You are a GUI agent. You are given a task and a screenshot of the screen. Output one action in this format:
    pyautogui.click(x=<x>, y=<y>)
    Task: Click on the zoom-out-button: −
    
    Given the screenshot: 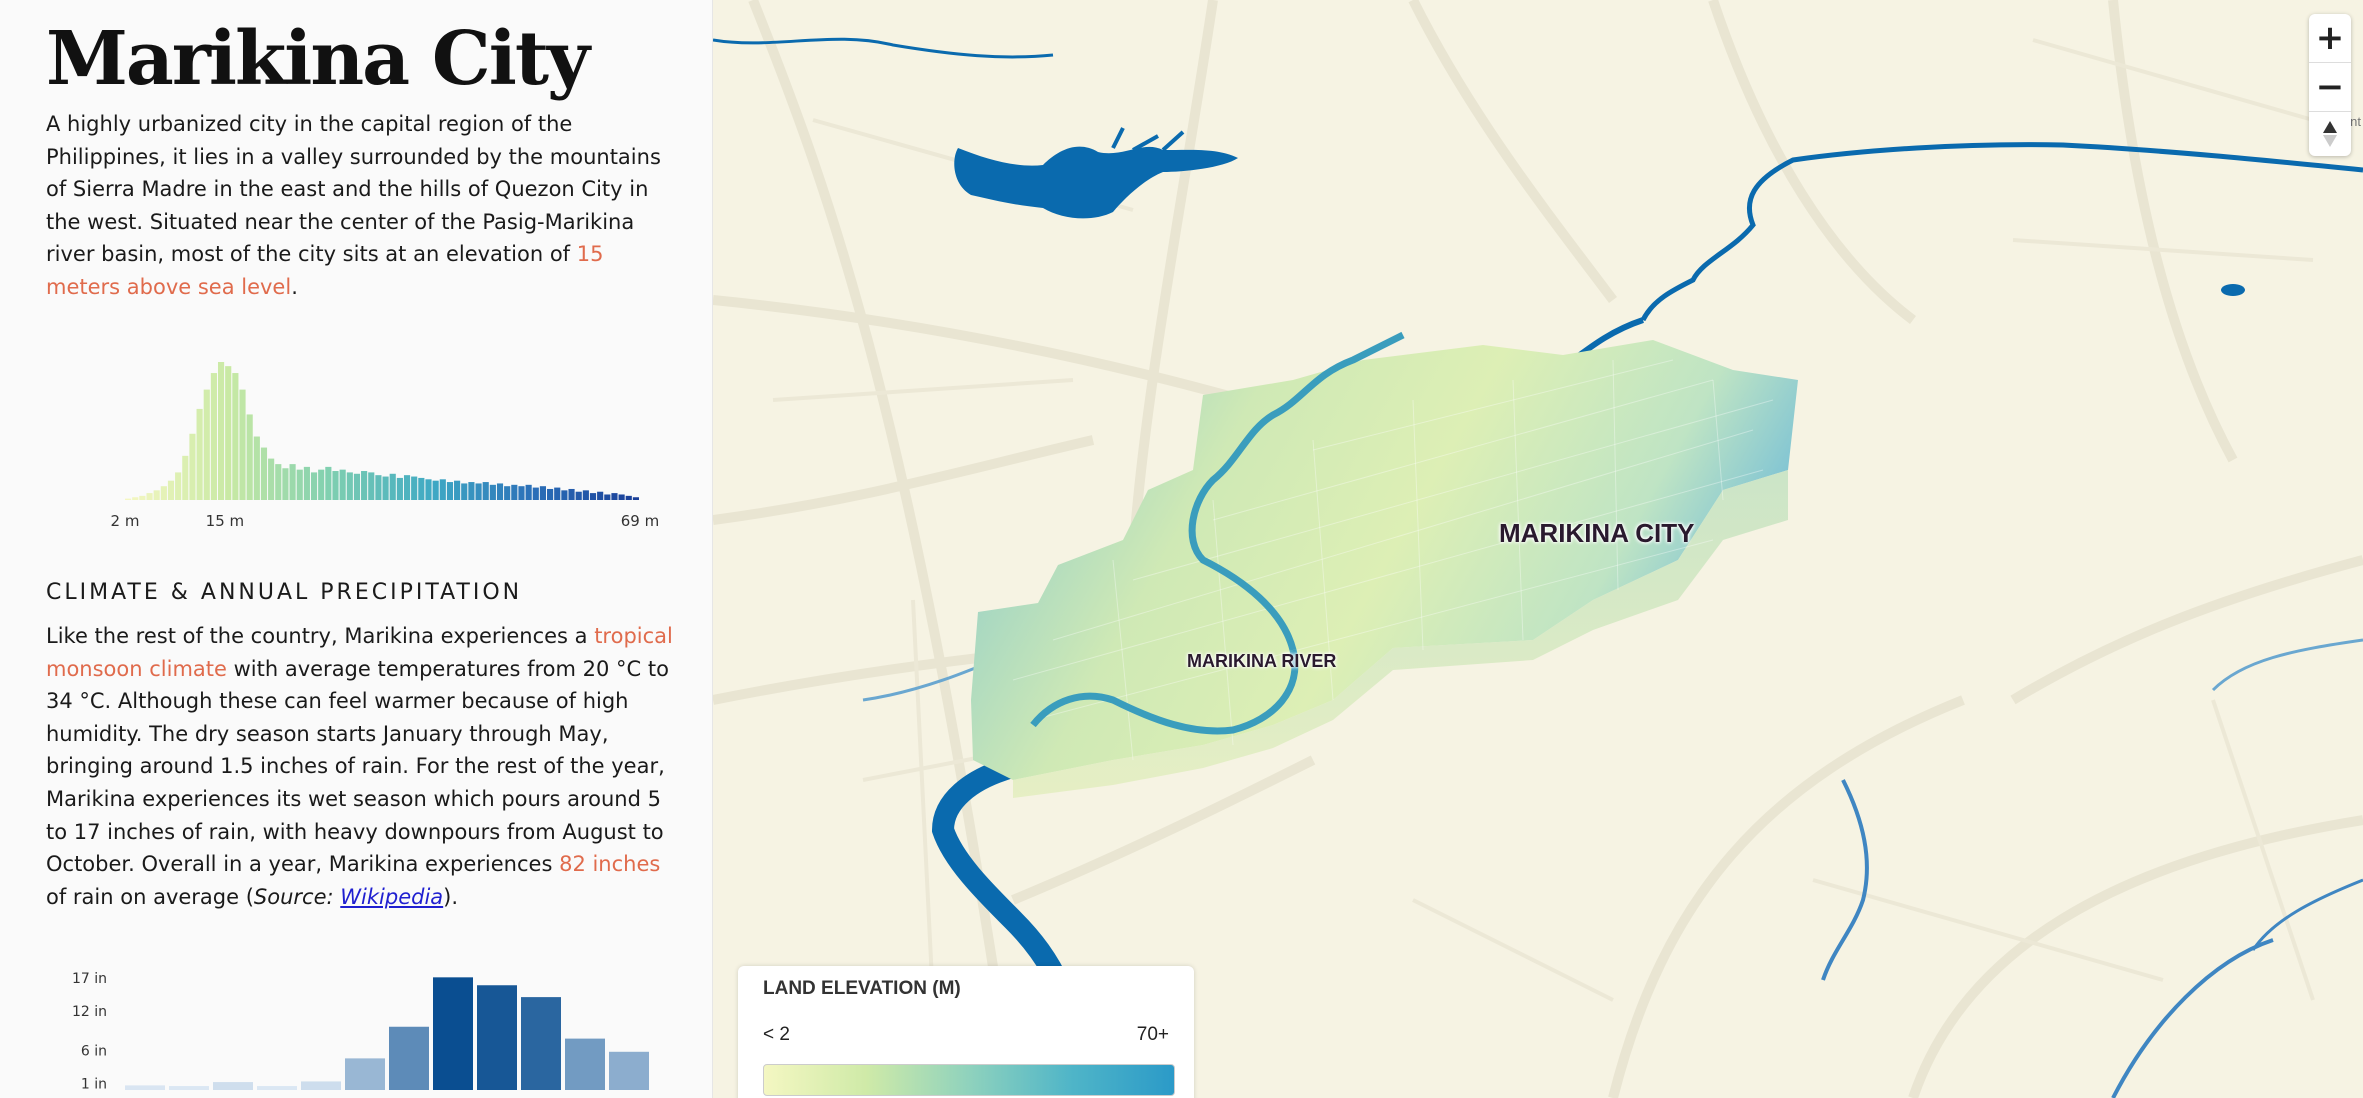 What is the action you would take?
    pyautogui.click(x=2330, y=86)
    